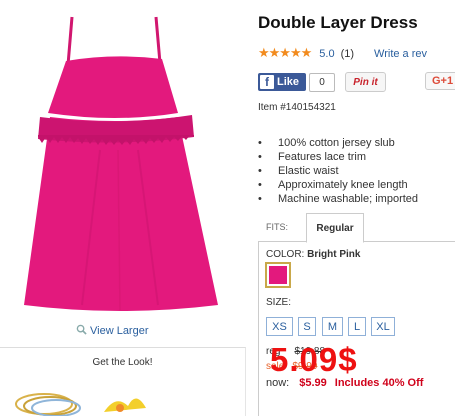  I want to click on fits-label: FITS:, so click(277, 227).